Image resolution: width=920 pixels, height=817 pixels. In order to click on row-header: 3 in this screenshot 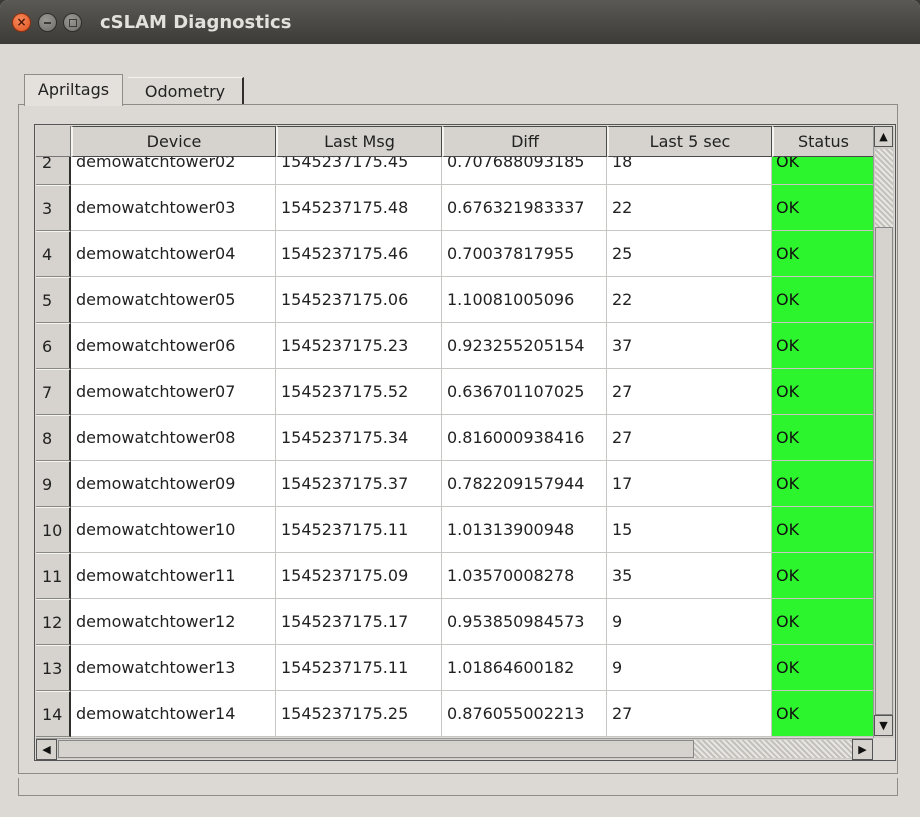, I will do `click(53, 208)`.